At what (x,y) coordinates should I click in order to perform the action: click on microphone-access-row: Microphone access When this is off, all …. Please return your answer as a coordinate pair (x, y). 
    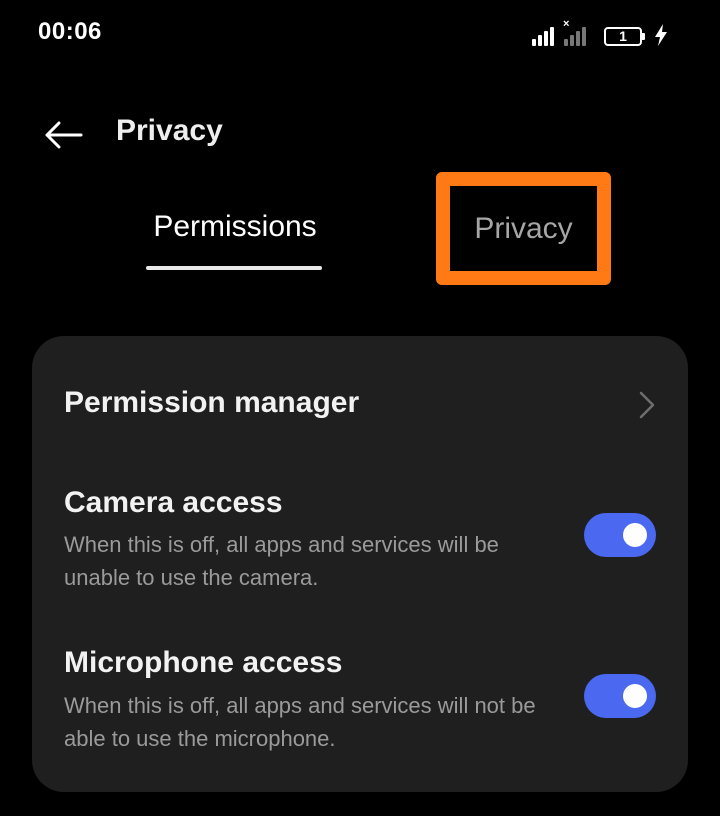
    Looking at the image, I should click on (360, 697).